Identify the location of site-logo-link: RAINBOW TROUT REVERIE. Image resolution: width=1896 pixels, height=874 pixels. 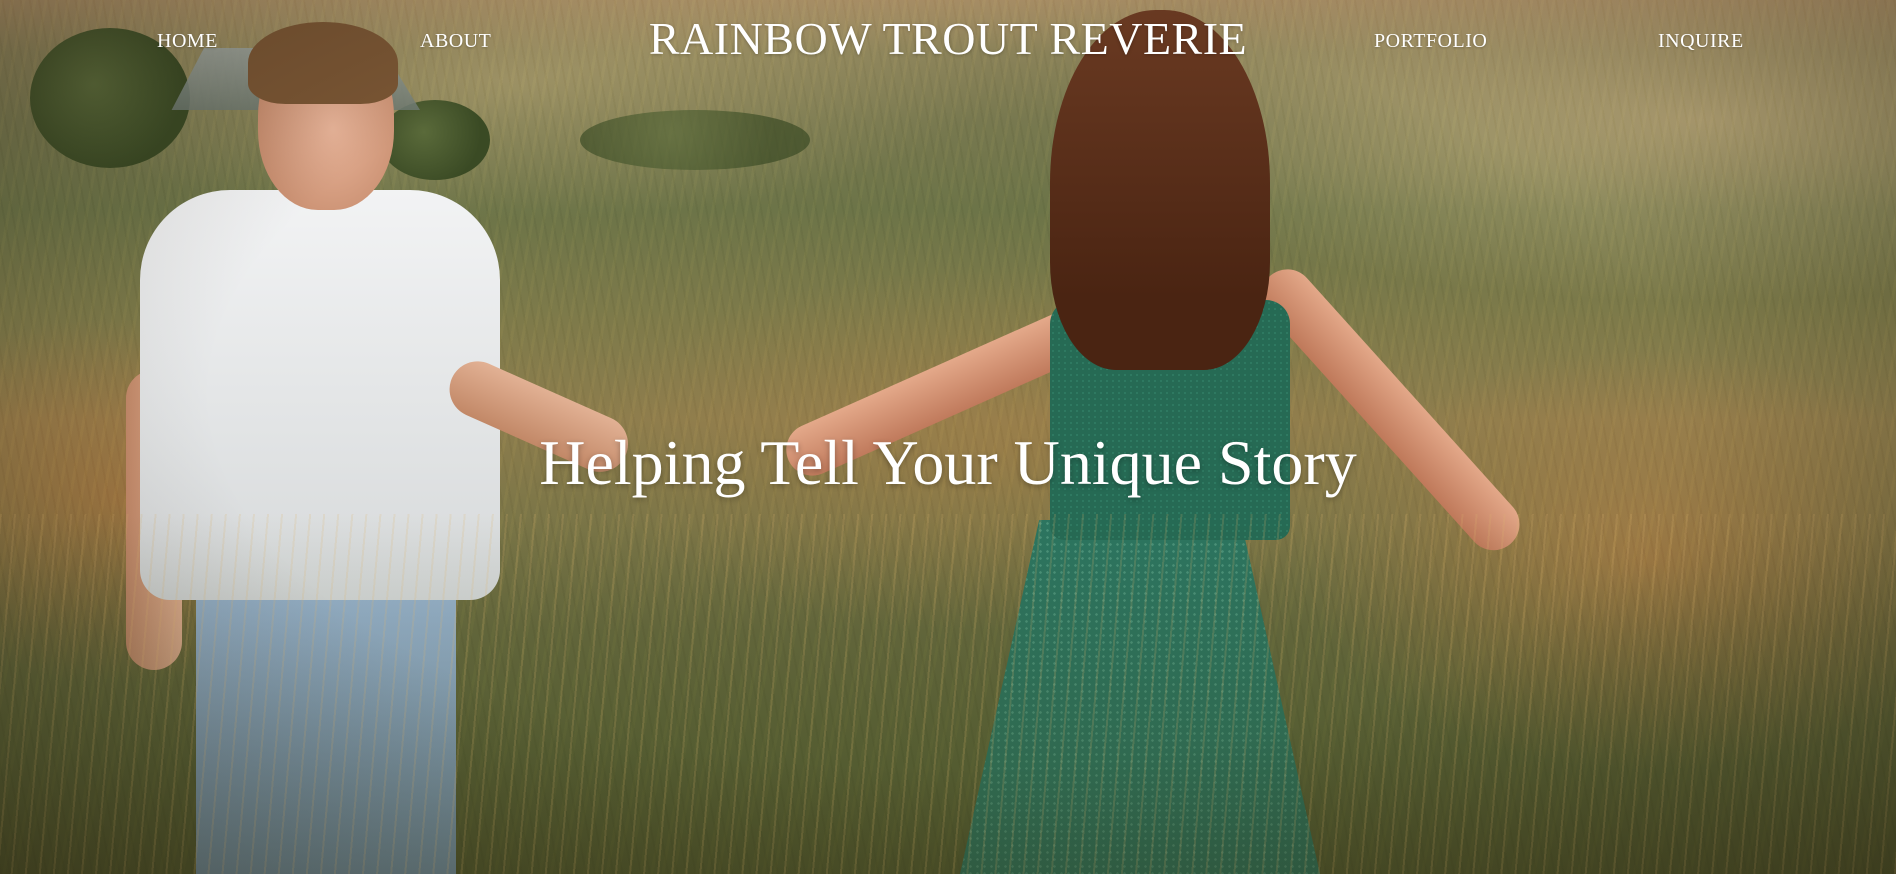
(948, 38).